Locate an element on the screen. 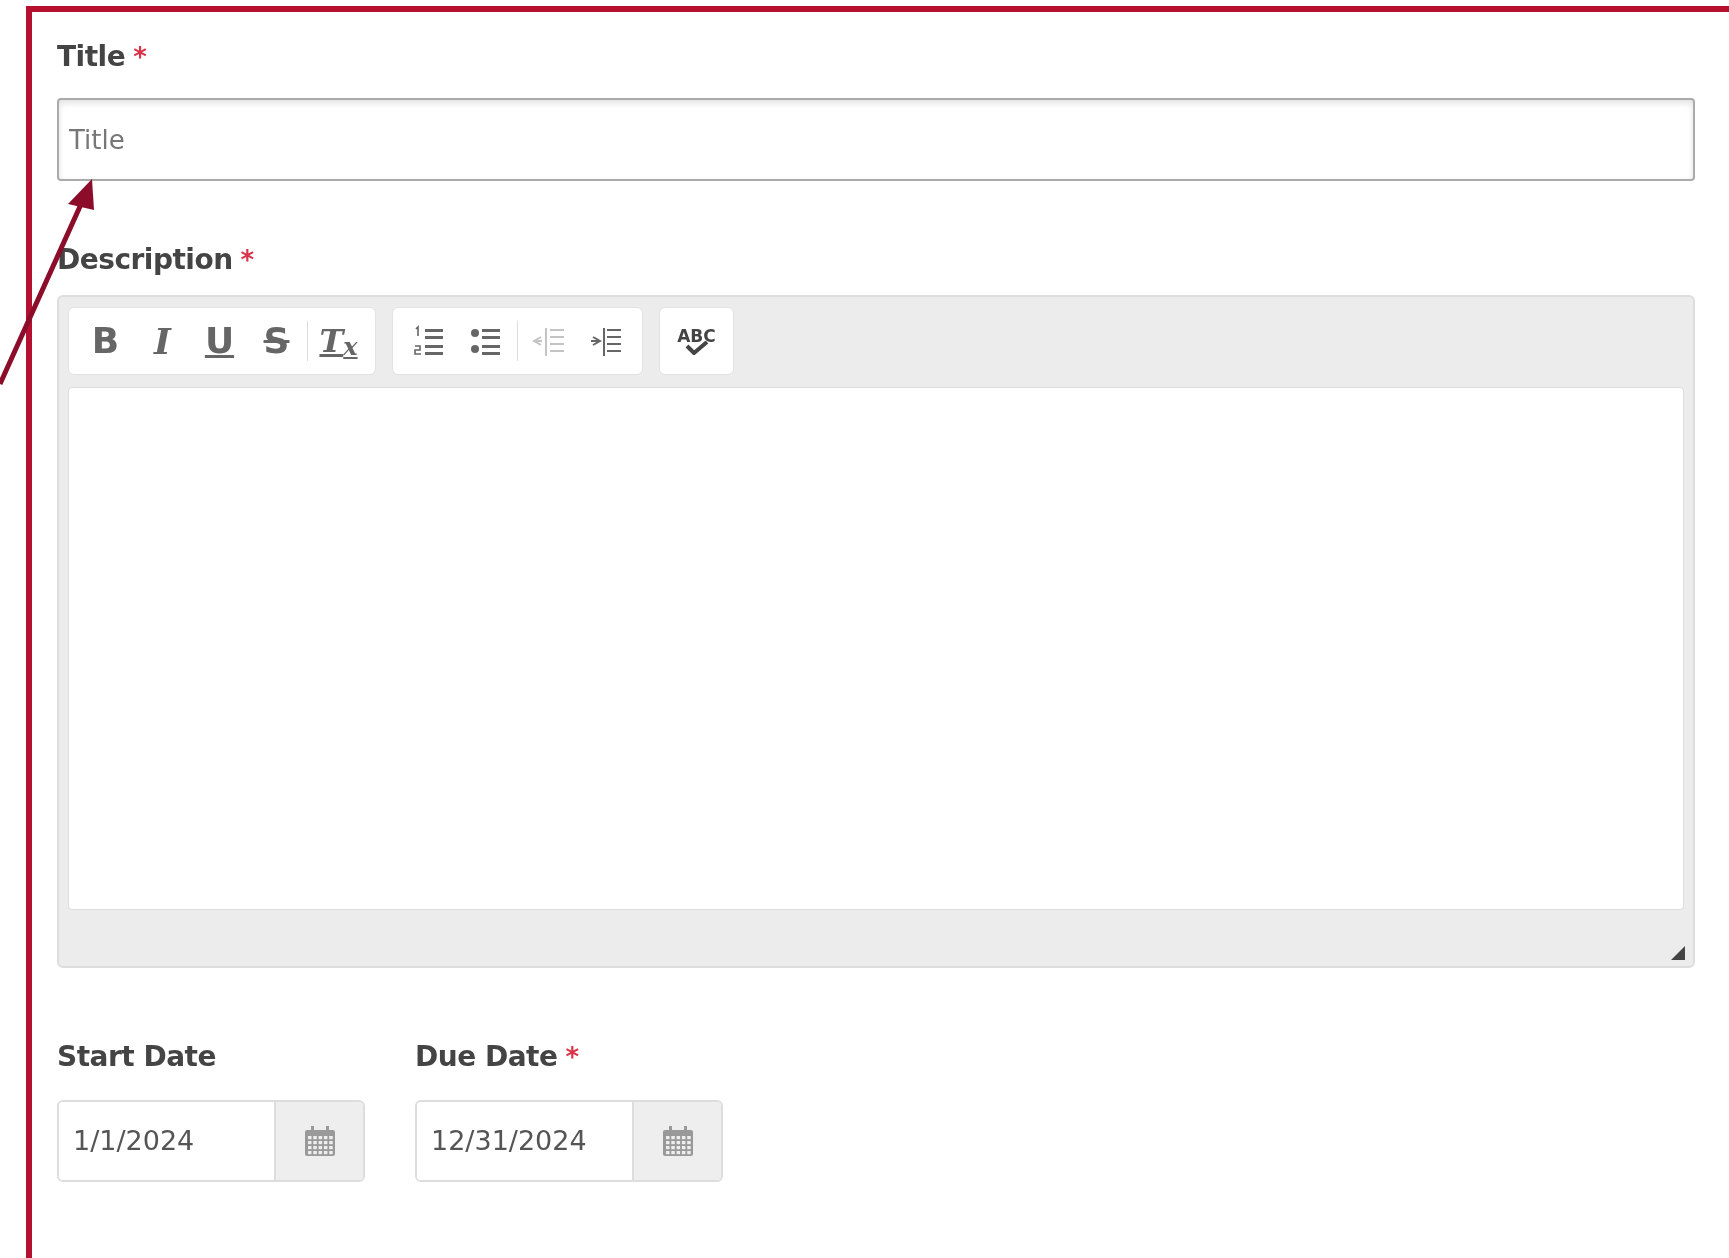  bold-button: B is located at coordinates (105, 341).